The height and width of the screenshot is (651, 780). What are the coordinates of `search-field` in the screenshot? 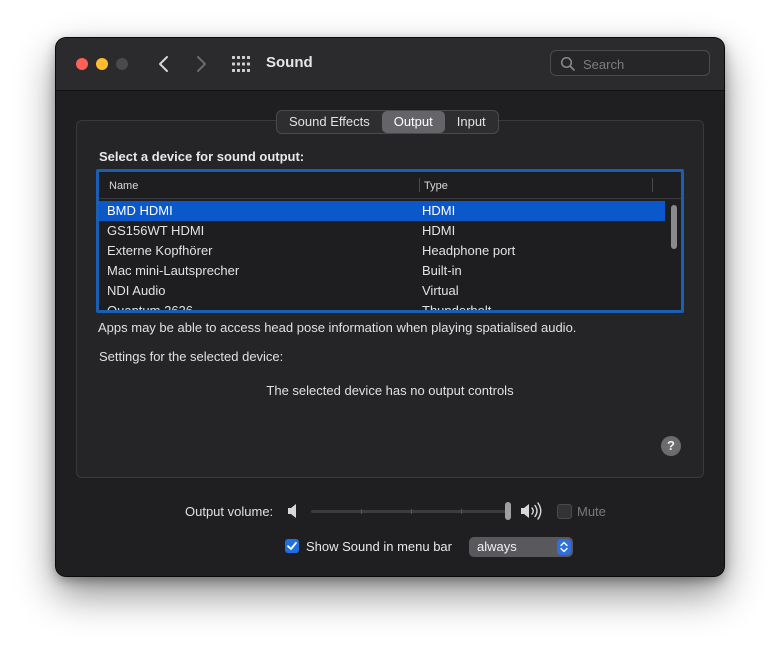 It's located at (630, 63).